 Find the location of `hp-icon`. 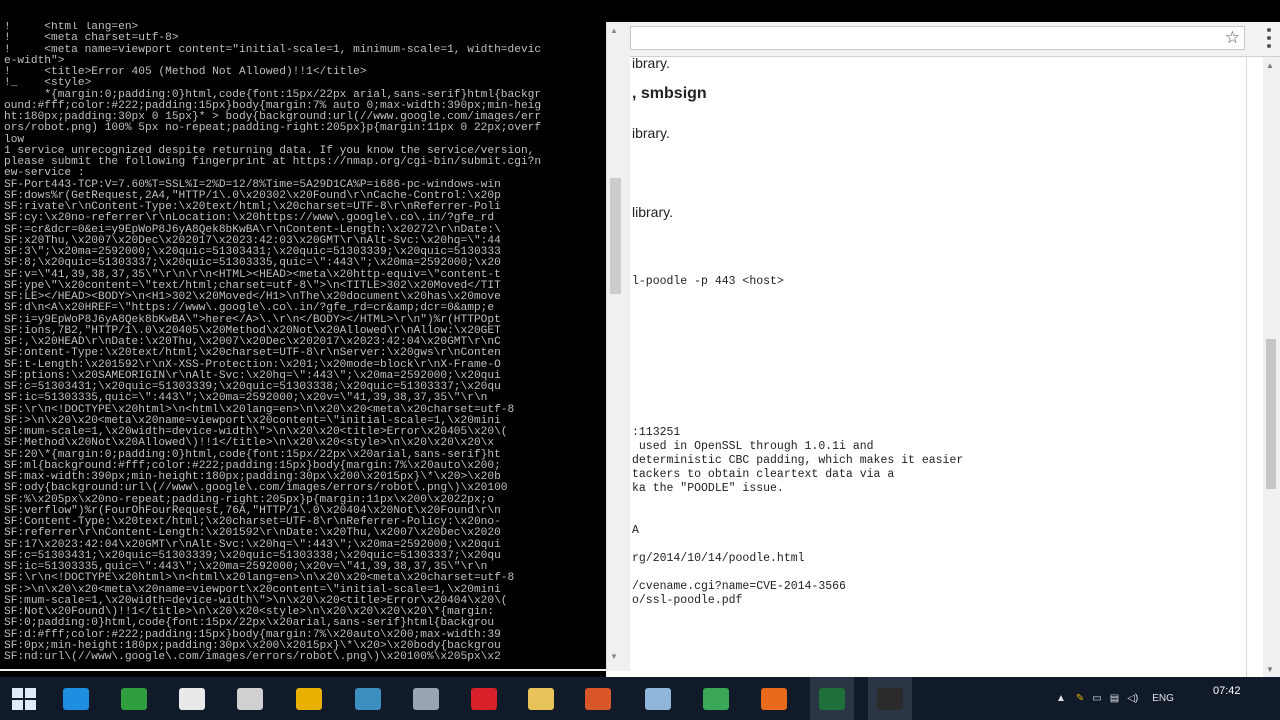

hp-icon is located at coordinates (250, 698).